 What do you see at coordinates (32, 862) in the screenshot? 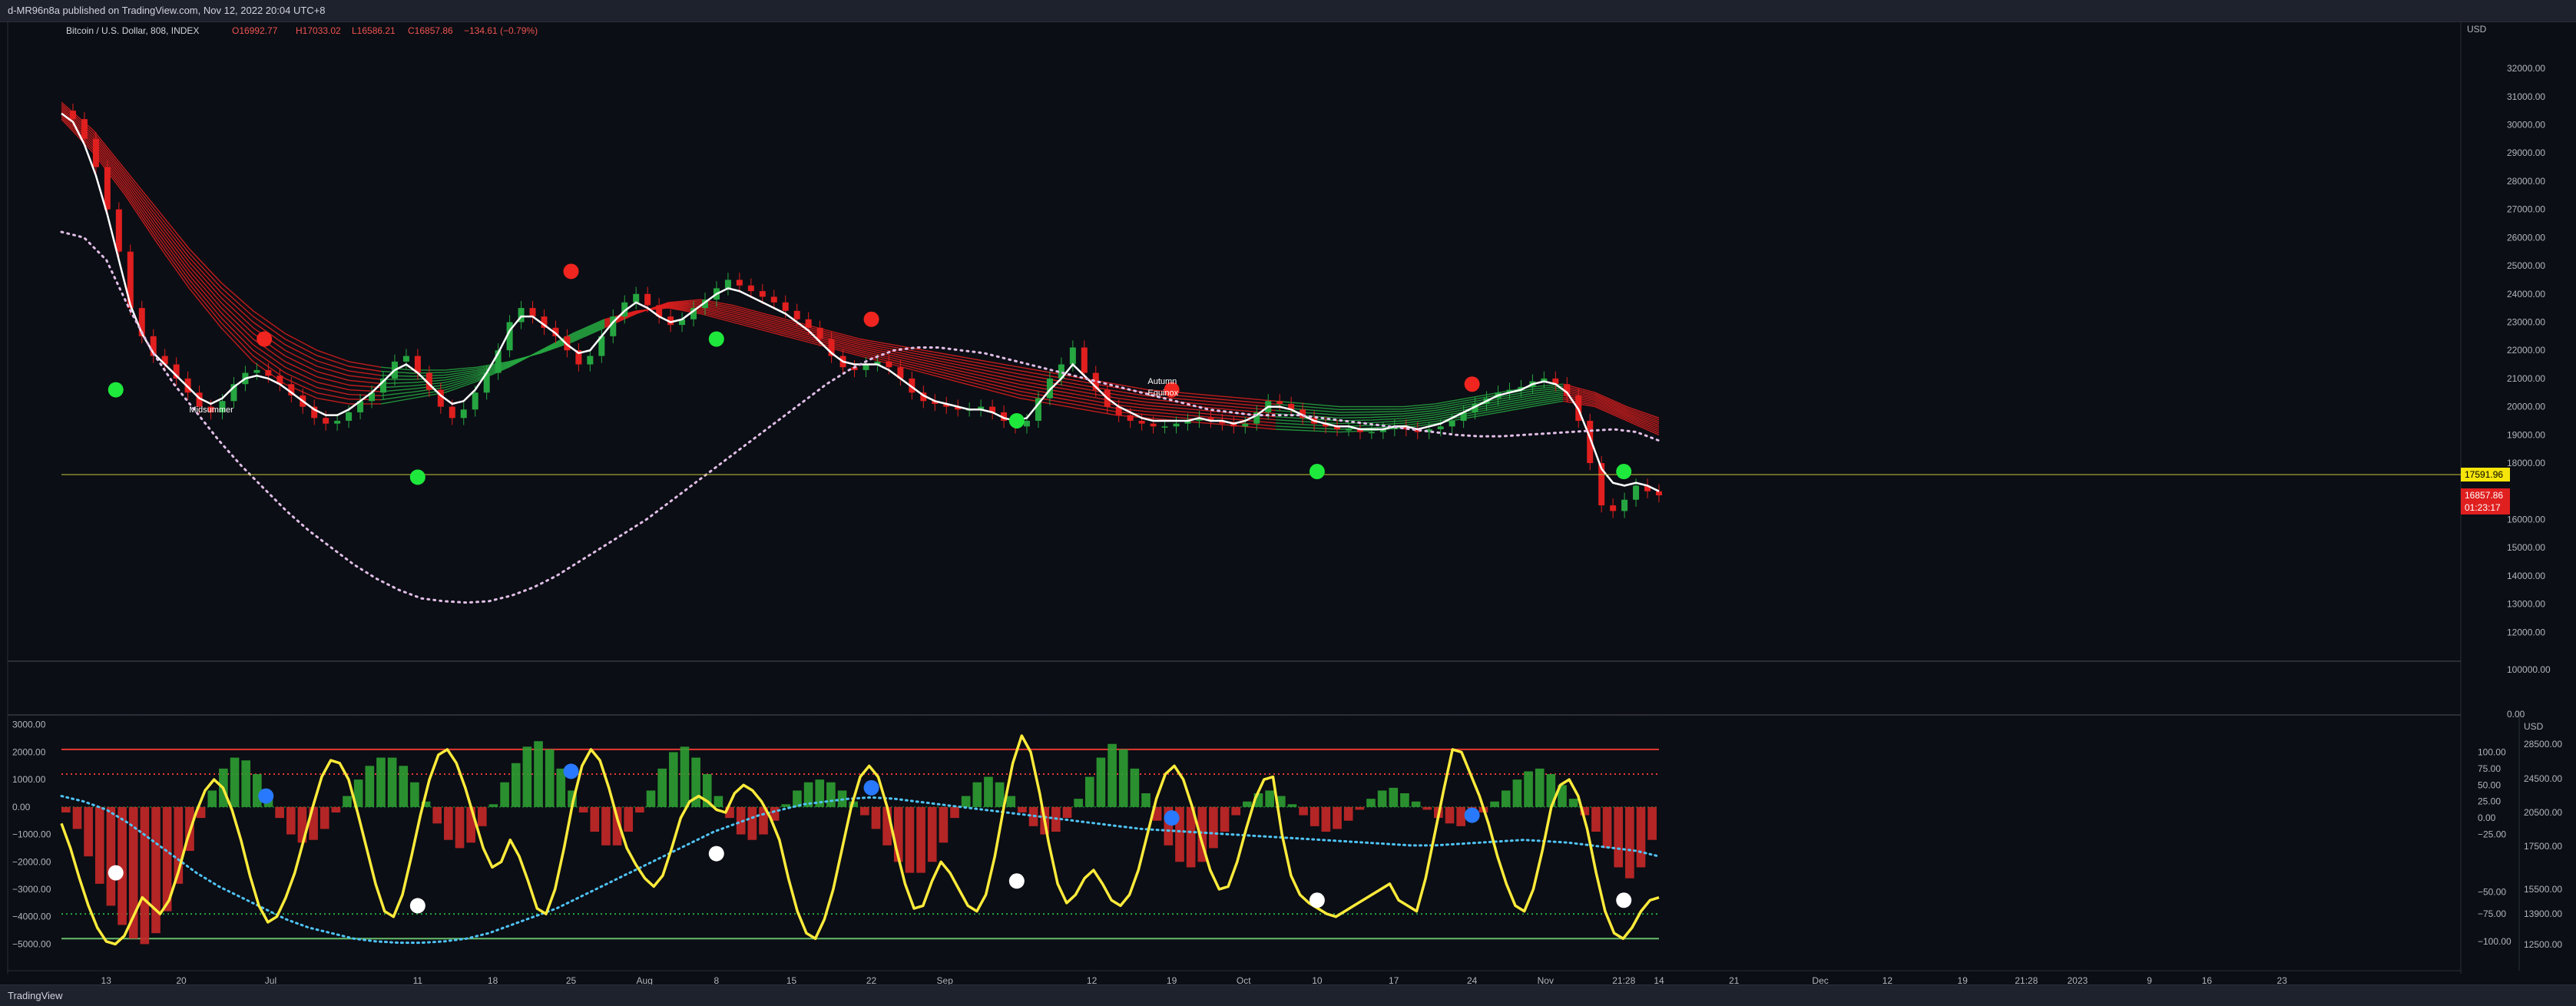
I see `oscillator-left-tick: −2000.00` at bounding box center [32, 862].